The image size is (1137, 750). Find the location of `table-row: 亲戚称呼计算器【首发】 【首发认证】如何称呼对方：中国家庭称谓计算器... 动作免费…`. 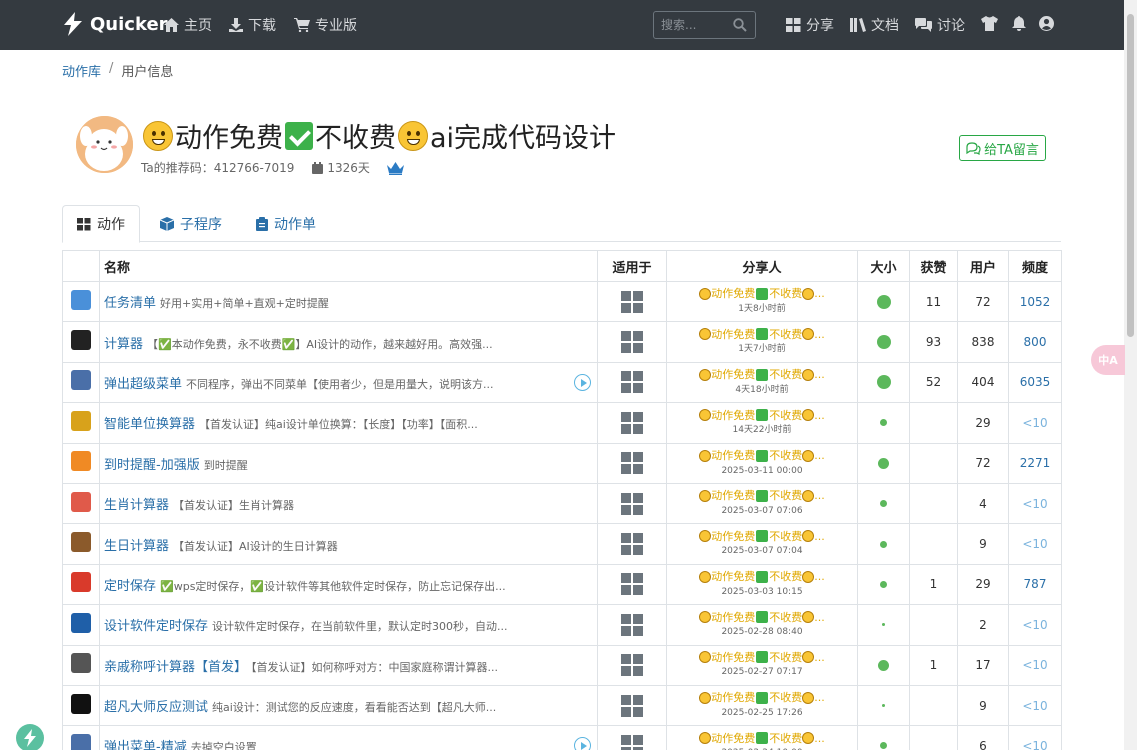

table-row: 亲戚称呼计算器【首发】 【首发认证】如何称呼对方：中国家庭称谓计算器... 动作免费… is located at coordinates (562, 665).